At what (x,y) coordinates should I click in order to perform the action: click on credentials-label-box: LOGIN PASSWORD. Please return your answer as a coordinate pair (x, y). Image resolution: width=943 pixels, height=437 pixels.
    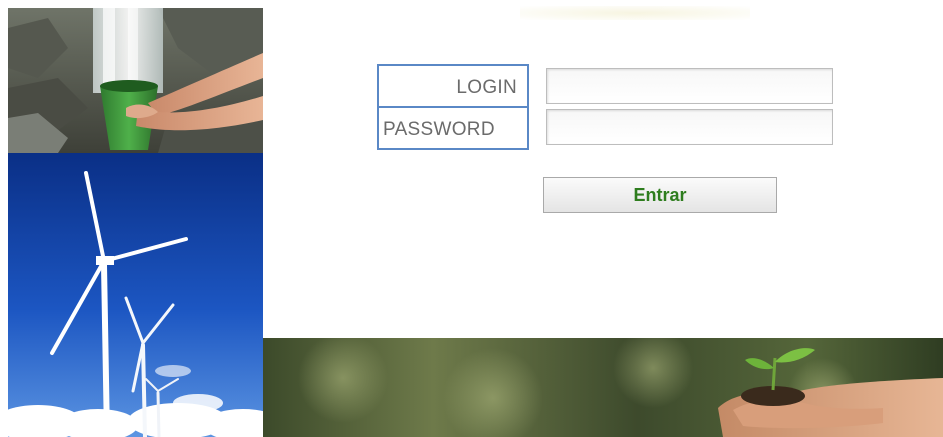
    Looking at the image, I should click on (453, 107).